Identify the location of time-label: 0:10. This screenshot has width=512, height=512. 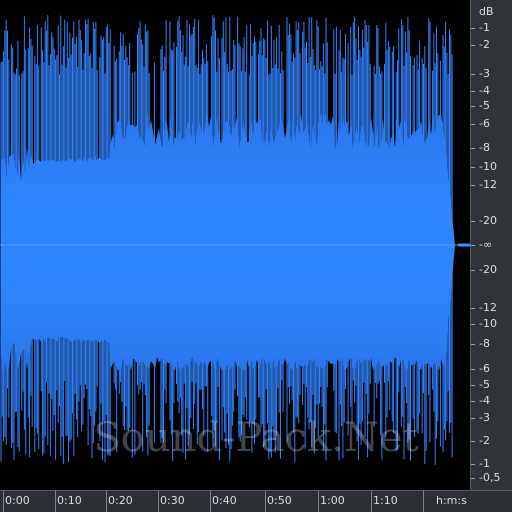
(69, 500).